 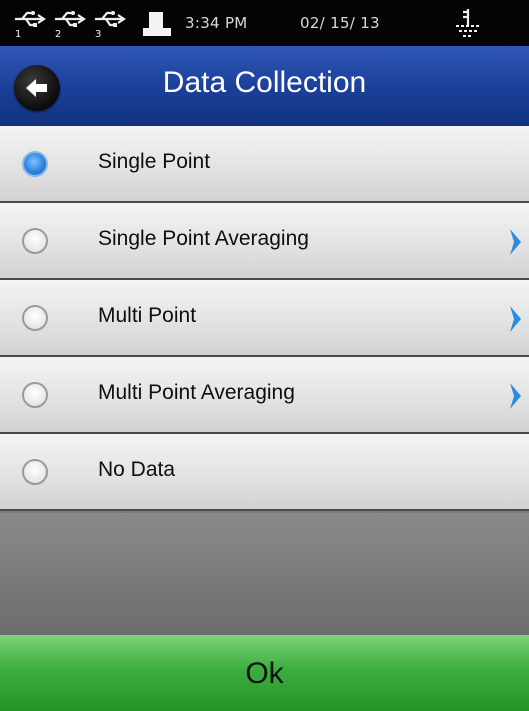 I want to click on ok-button: Ok, so click(x=264, y=673).